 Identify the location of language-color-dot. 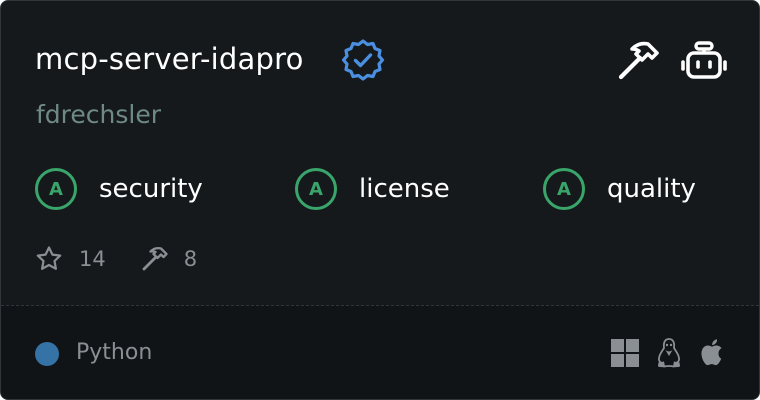
(47, 354).